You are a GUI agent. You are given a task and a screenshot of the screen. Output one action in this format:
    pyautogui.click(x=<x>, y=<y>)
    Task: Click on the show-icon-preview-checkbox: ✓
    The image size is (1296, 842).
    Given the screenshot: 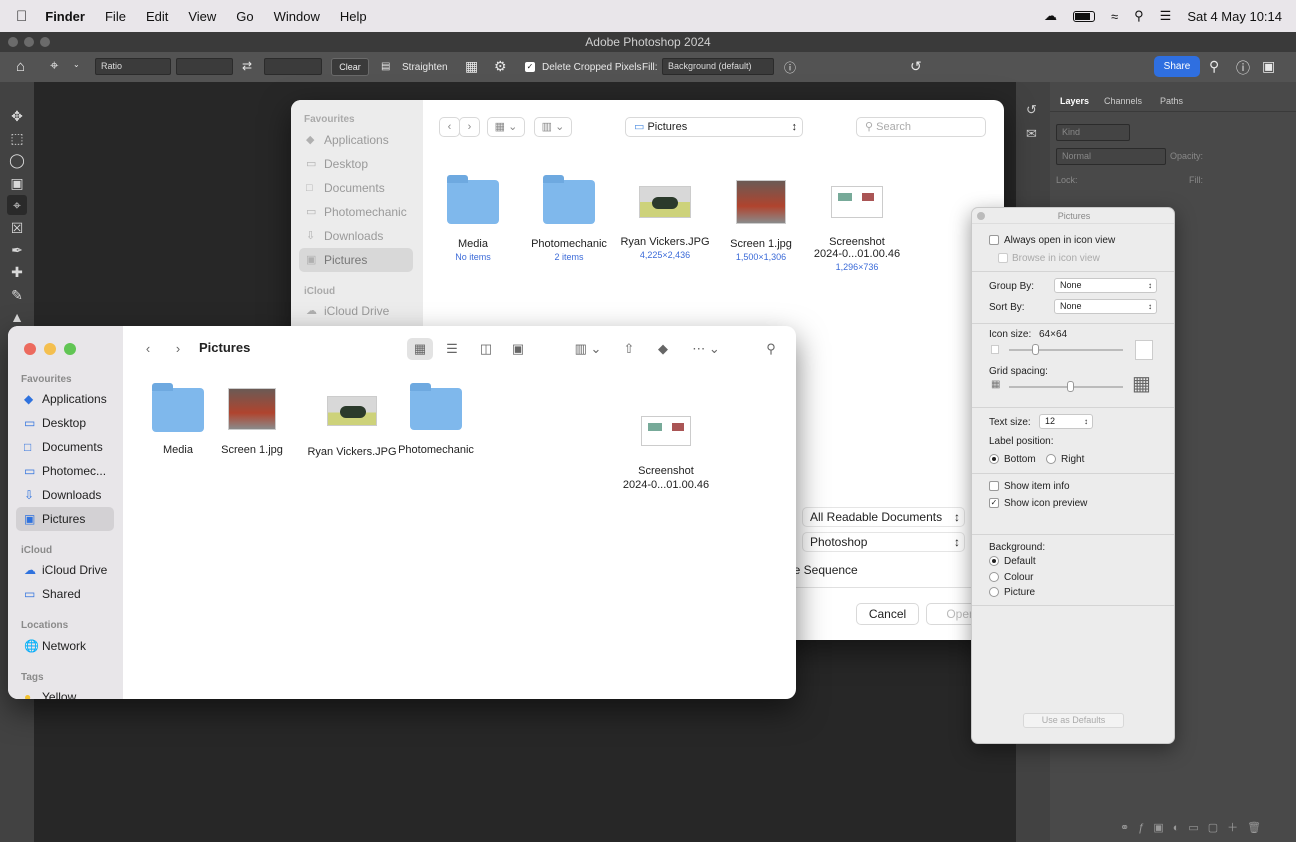 What is the action you would take?
    pyautogui.click(x=994, y=503)
    